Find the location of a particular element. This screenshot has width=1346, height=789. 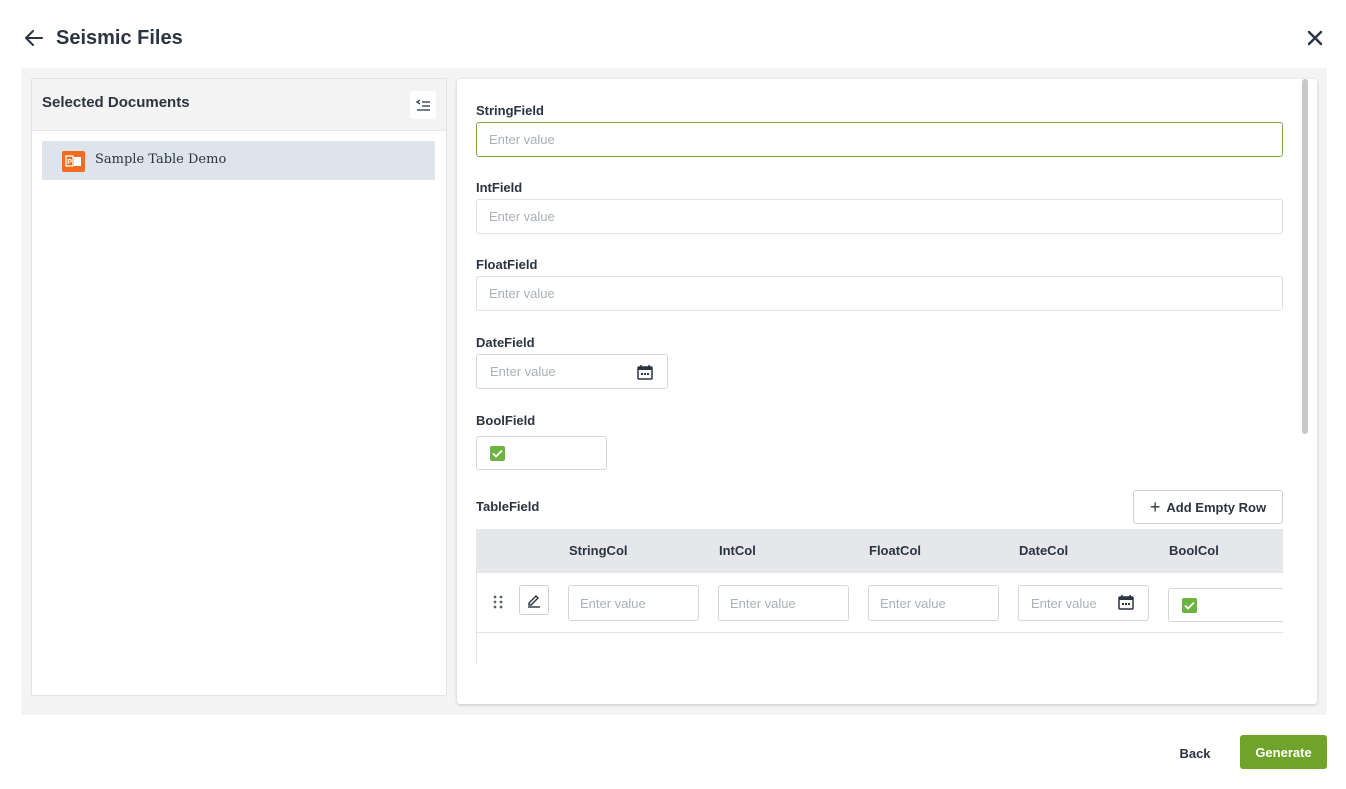

int-field-label: IntField is located at coordinates (499, 187).